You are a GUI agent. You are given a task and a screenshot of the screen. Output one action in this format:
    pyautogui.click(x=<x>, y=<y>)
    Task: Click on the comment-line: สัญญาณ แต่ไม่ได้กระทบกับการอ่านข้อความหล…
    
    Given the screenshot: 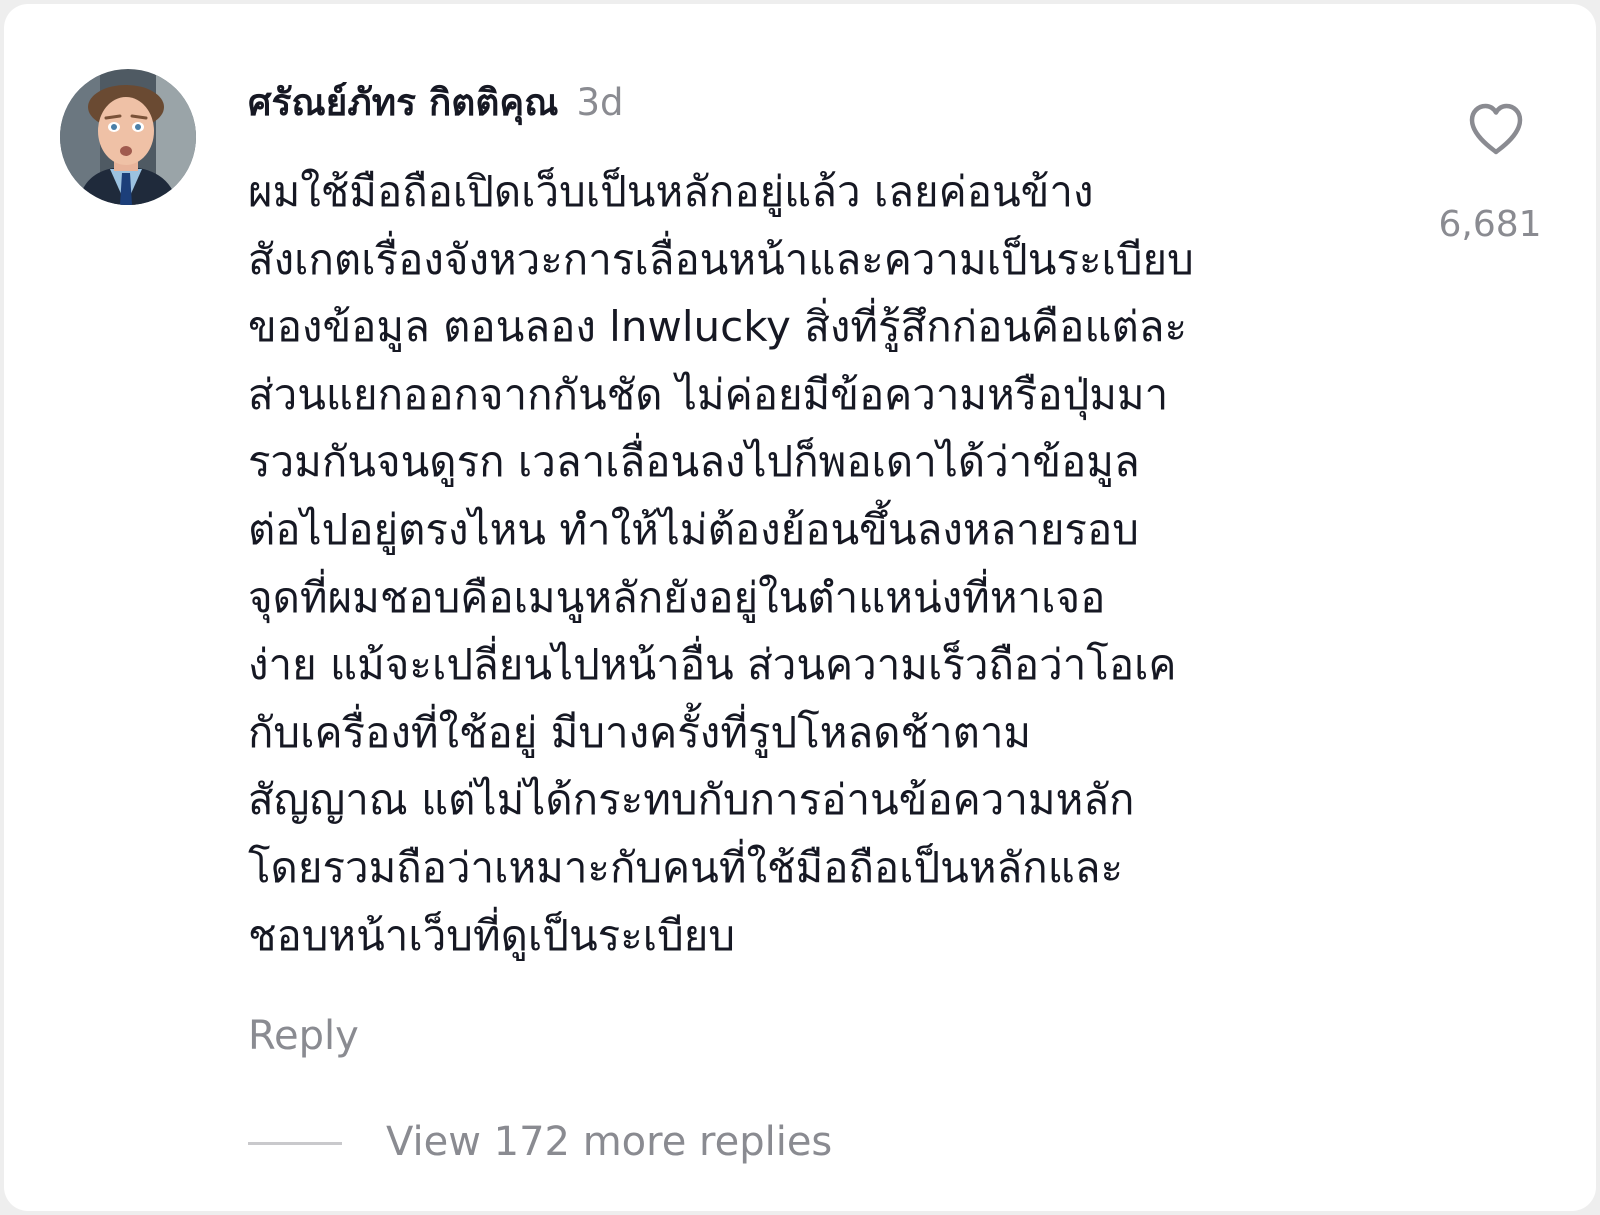 What is the action you would take?
    pyautogui.click(x=691, y=800)
    